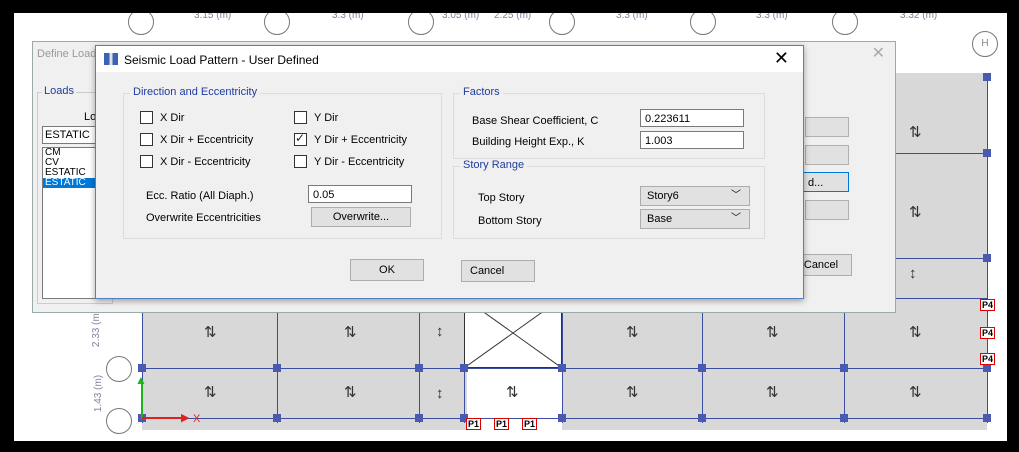 The width and height of the screenshot is (1019, 452). Describe the element at coordinates (387, 270) in the screenshot. I see `ok-button: OK` at that location.